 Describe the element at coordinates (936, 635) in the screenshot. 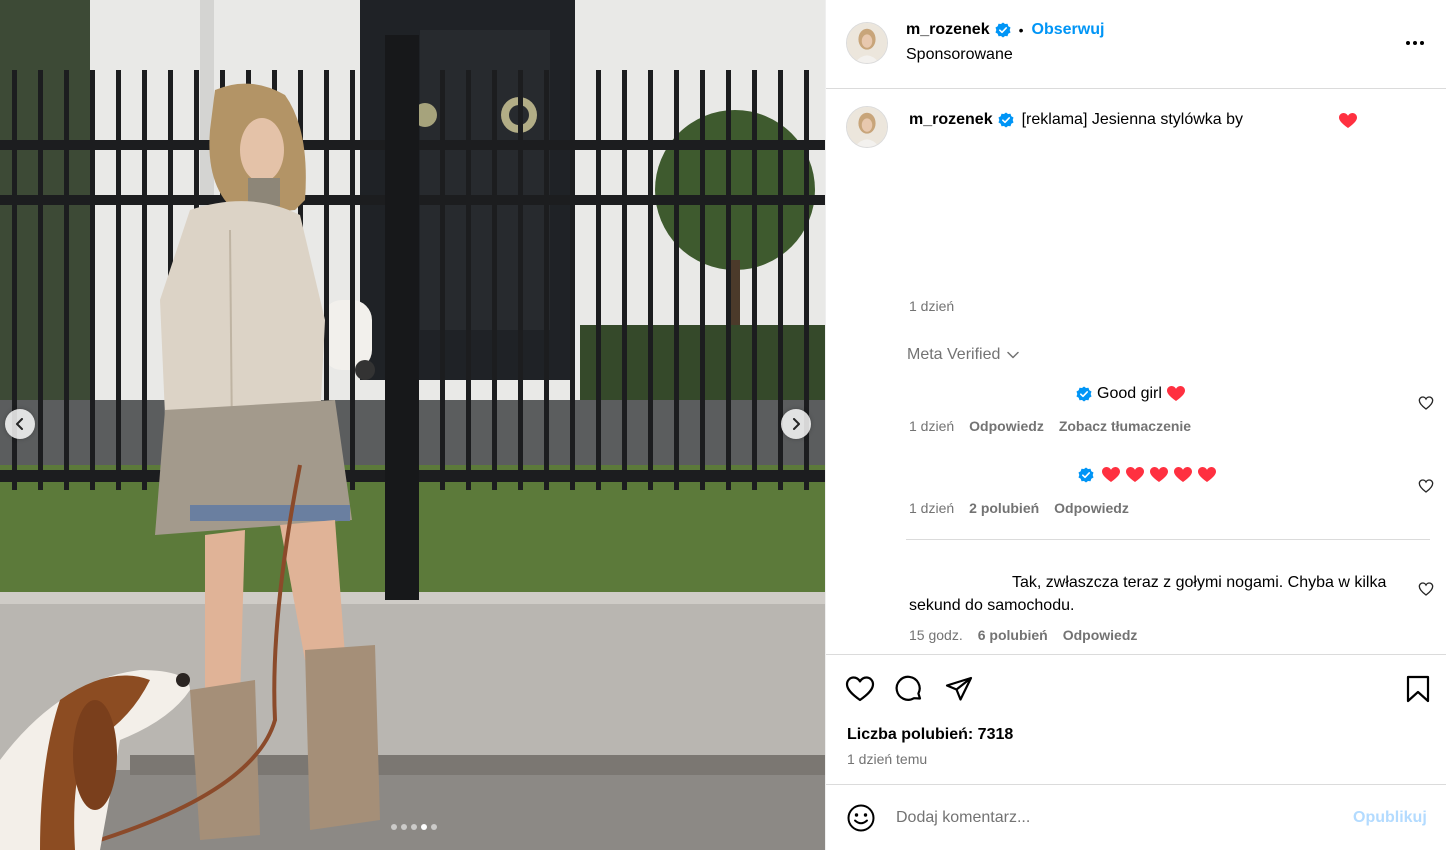

I see `comment-3-time: 15 godz.` at that location.